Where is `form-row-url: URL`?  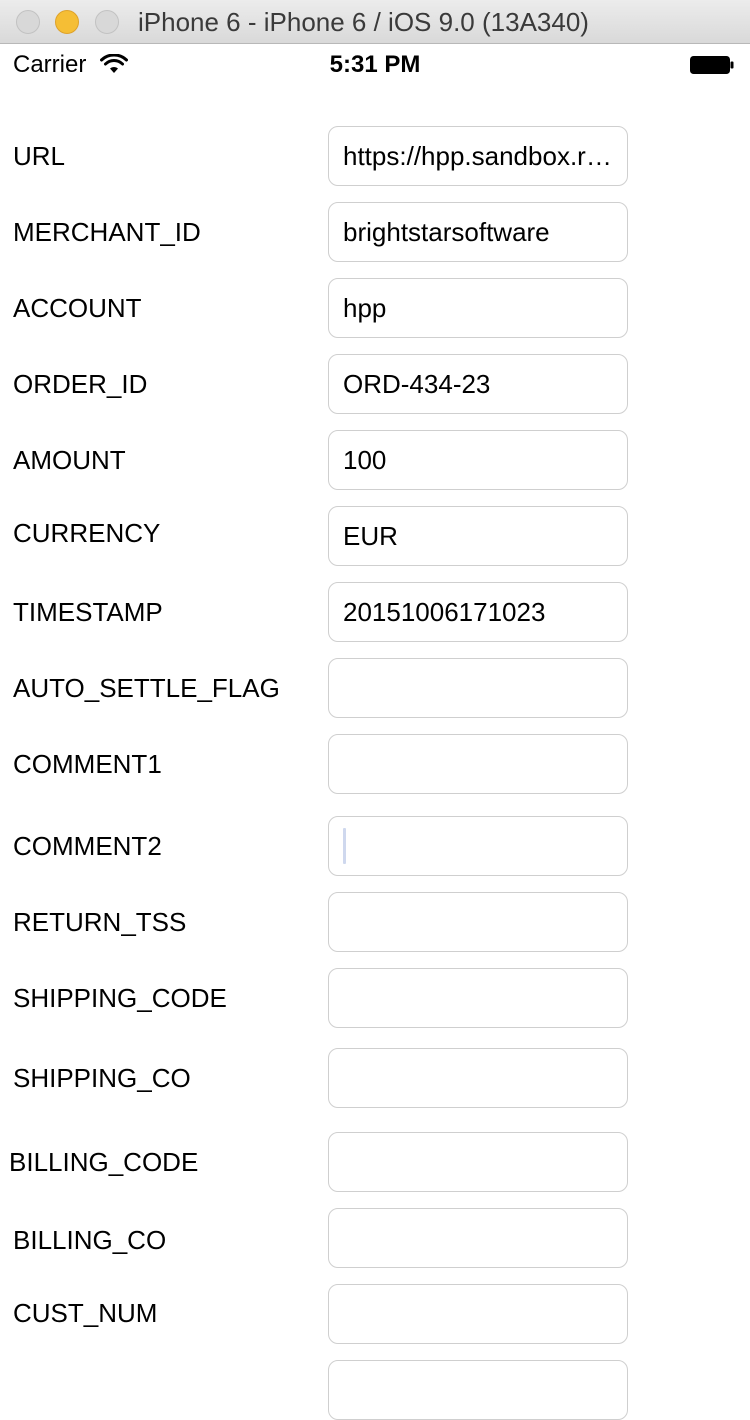
form-row-url: URL is located at coordinates (375, 156).